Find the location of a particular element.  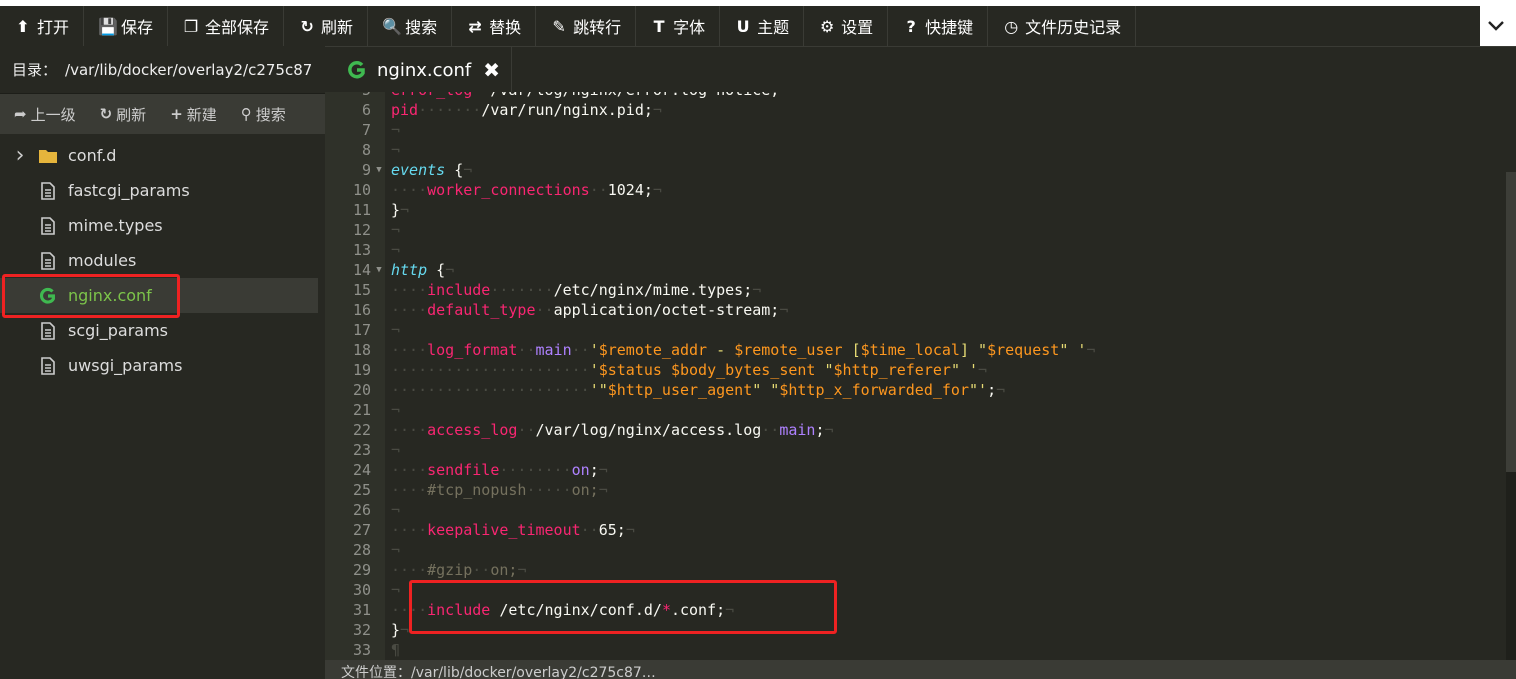

toolbar-button-10: ? 快捷键 is located at coordinates (938, 26).